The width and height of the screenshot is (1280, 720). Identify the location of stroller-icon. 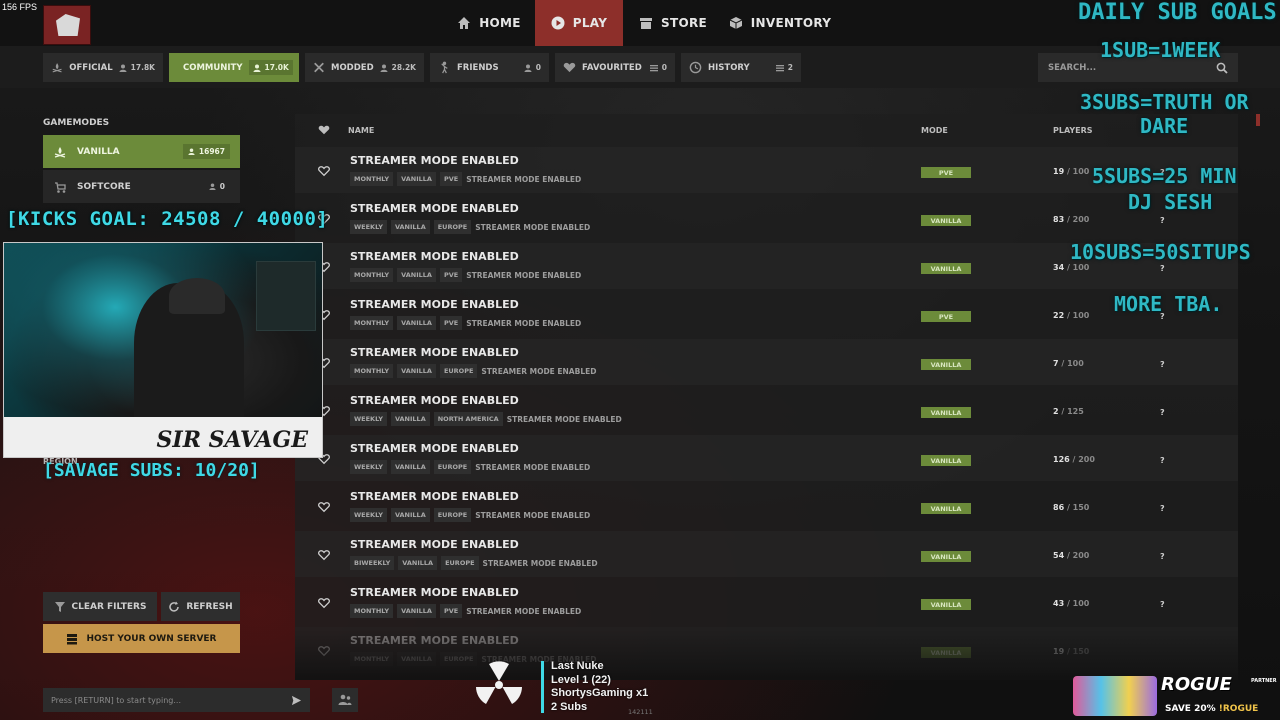
(60, 187).